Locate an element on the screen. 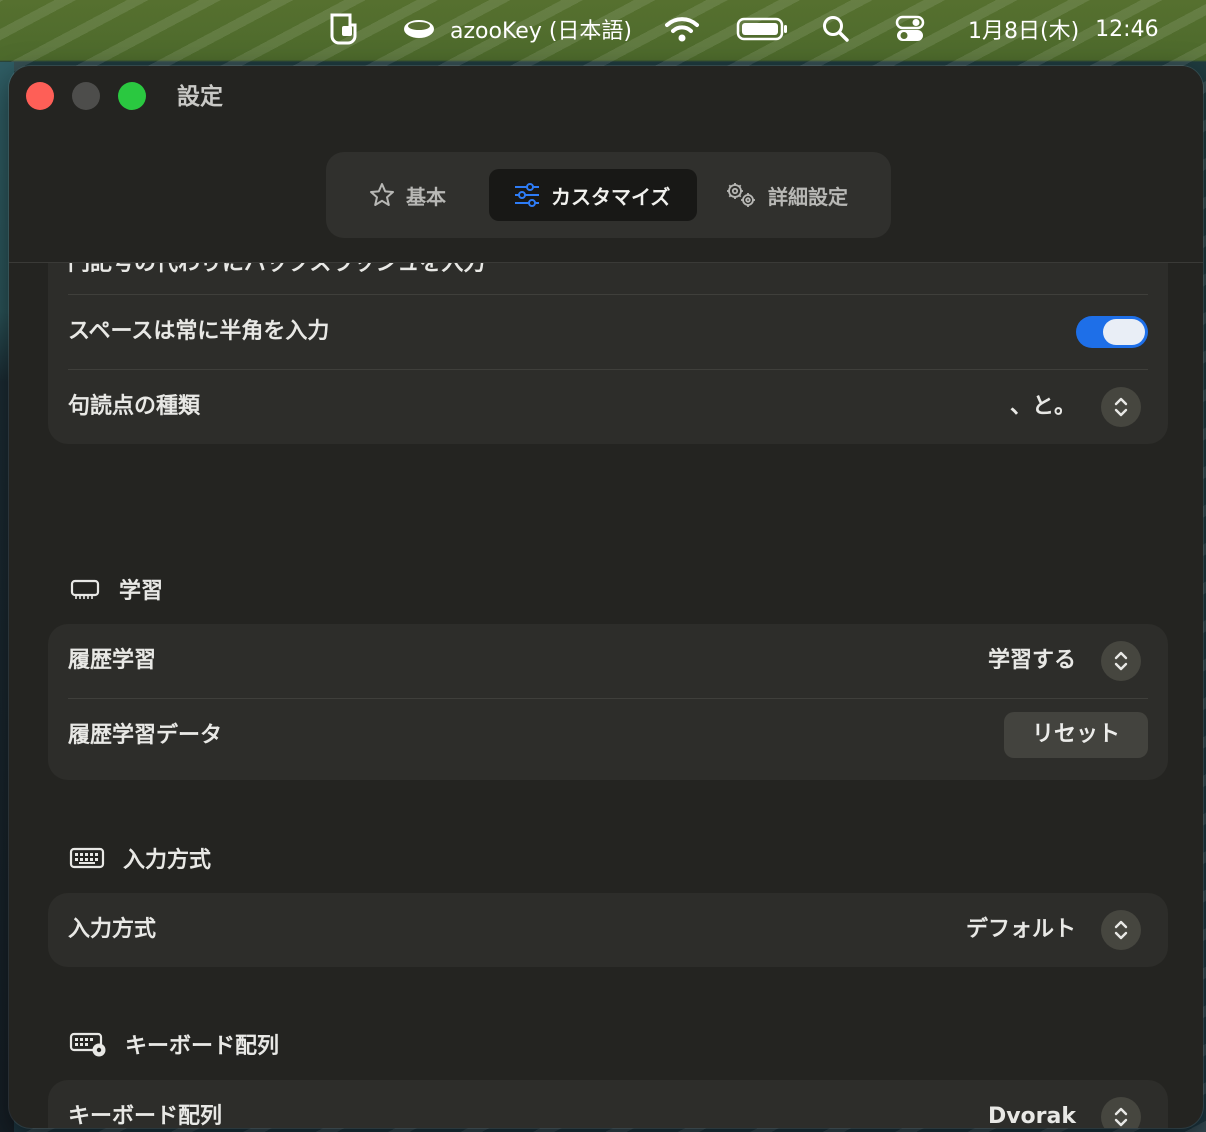 The height and width of the screenshot is (1132, 1206). row-history-data: 履歴学習データ リセット is located at coordinates (608, 736).